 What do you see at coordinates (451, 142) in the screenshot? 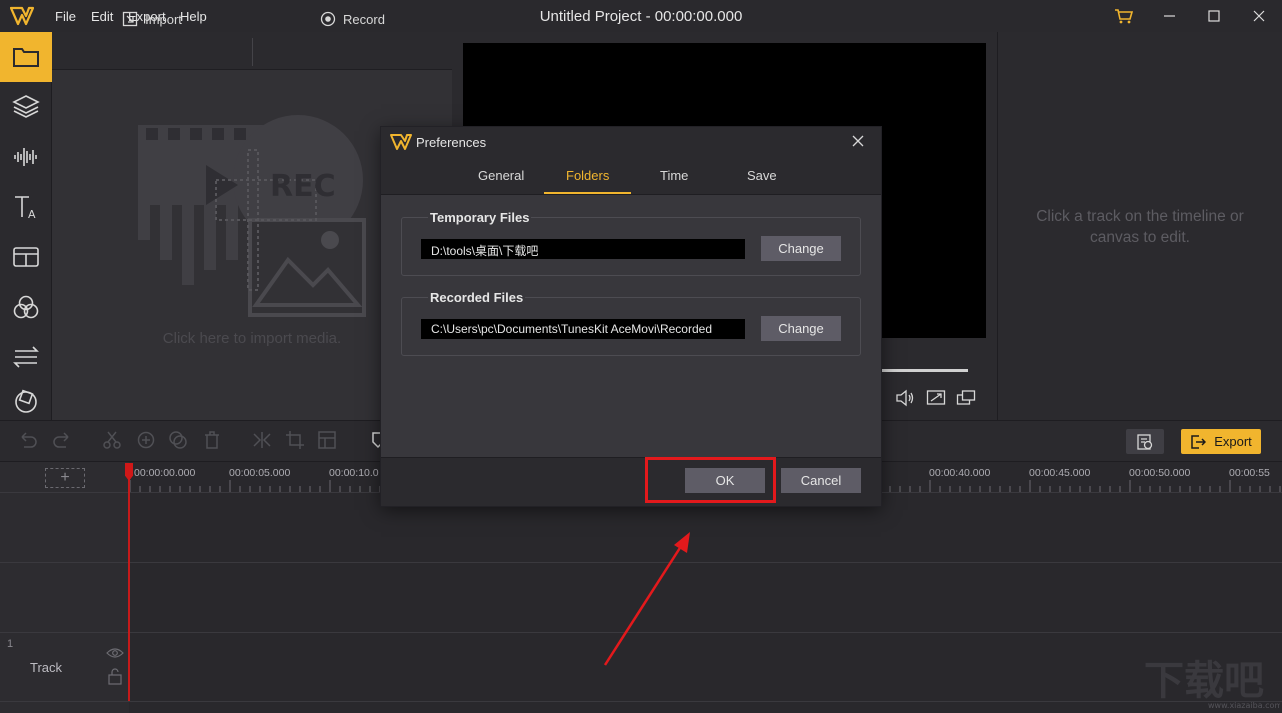
I see `dialog-title: Preferences` at bounding box center [451, 142].